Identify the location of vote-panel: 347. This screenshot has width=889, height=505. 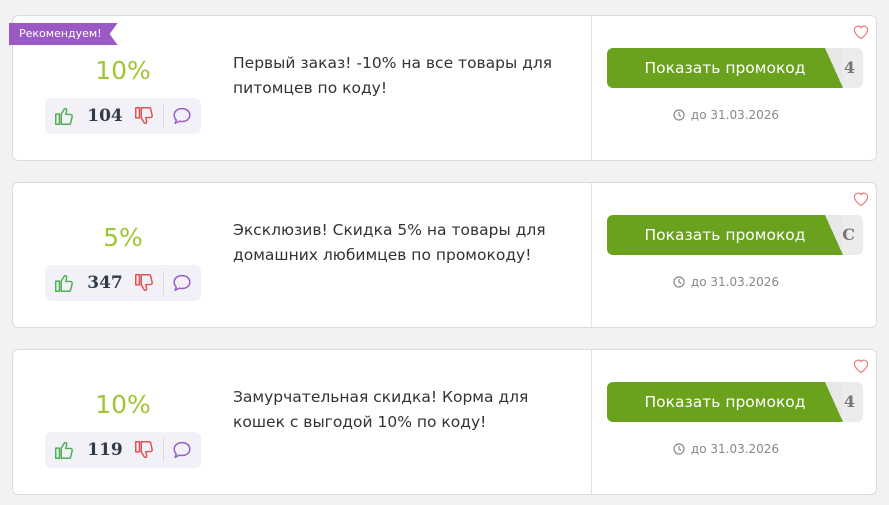
(123, 283).